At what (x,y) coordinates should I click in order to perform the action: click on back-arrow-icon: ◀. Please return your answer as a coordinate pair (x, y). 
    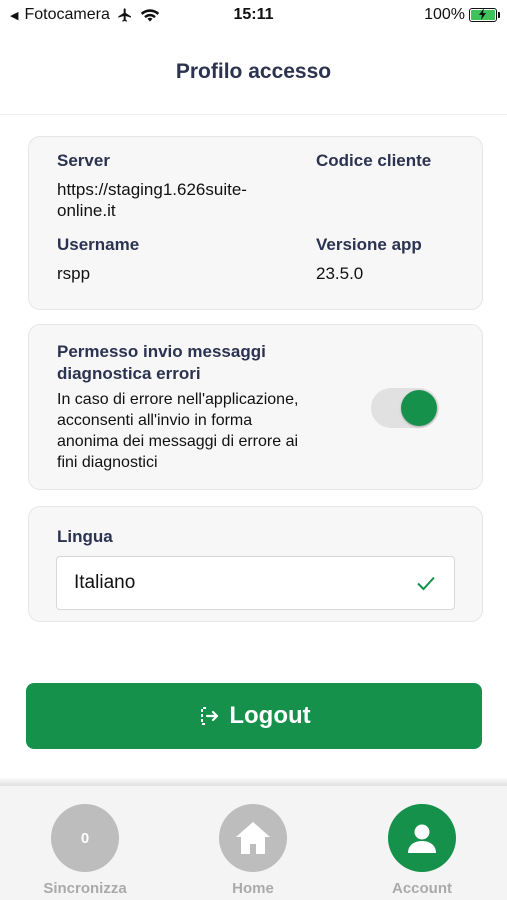
    Looking at the image, I should click on (14, 15).